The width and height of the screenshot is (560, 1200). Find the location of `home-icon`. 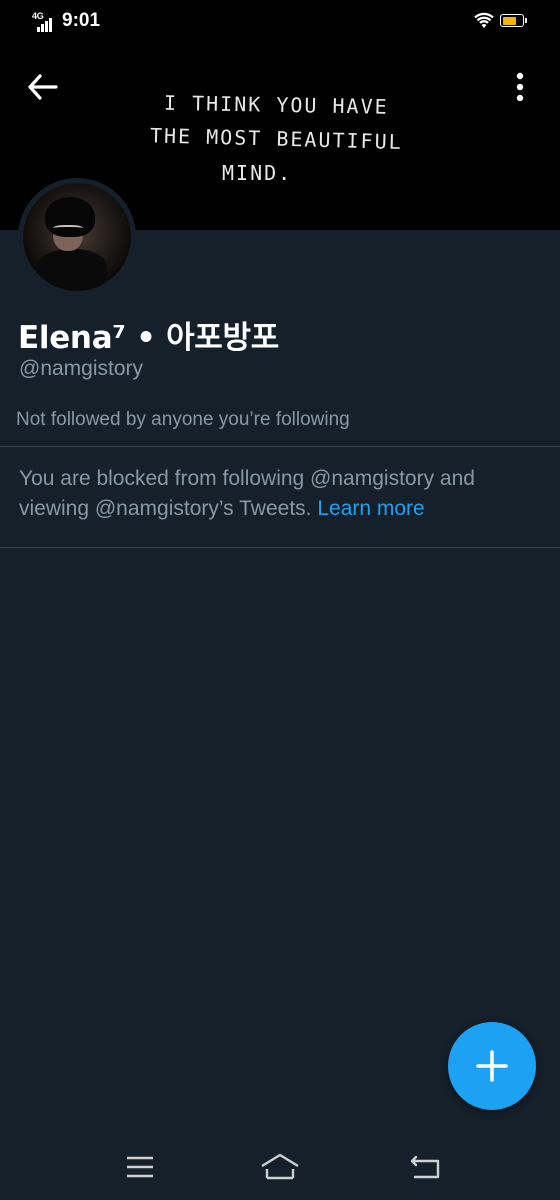

home-icon is located at coordinates (280, 1166).